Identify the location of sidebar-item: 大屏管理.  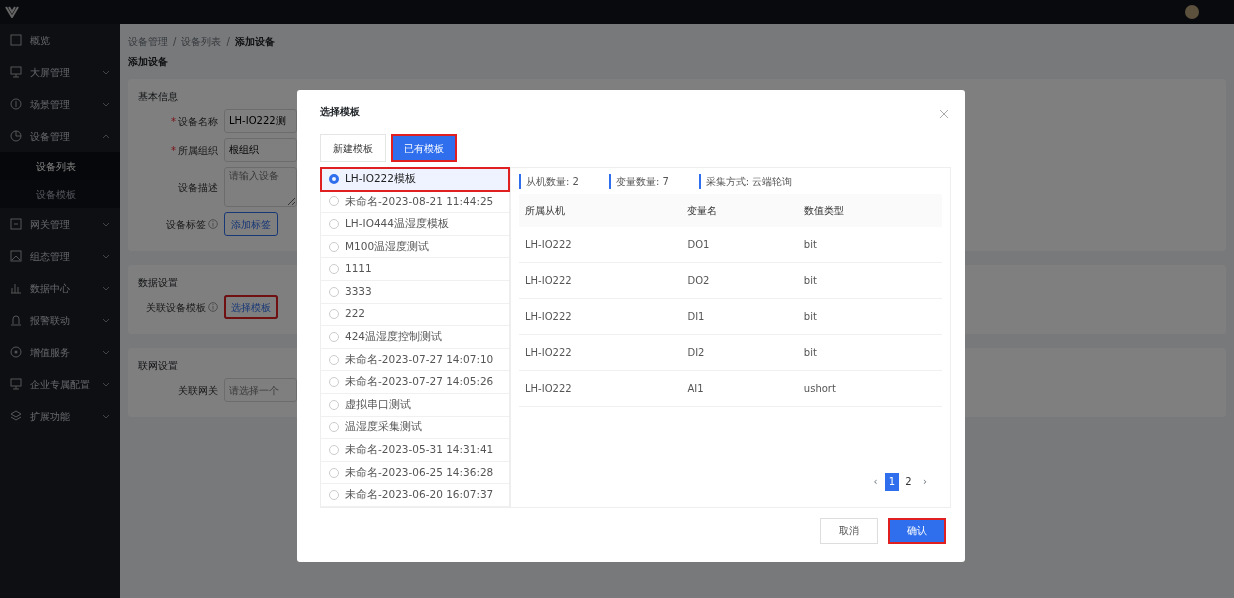
(60, 72).